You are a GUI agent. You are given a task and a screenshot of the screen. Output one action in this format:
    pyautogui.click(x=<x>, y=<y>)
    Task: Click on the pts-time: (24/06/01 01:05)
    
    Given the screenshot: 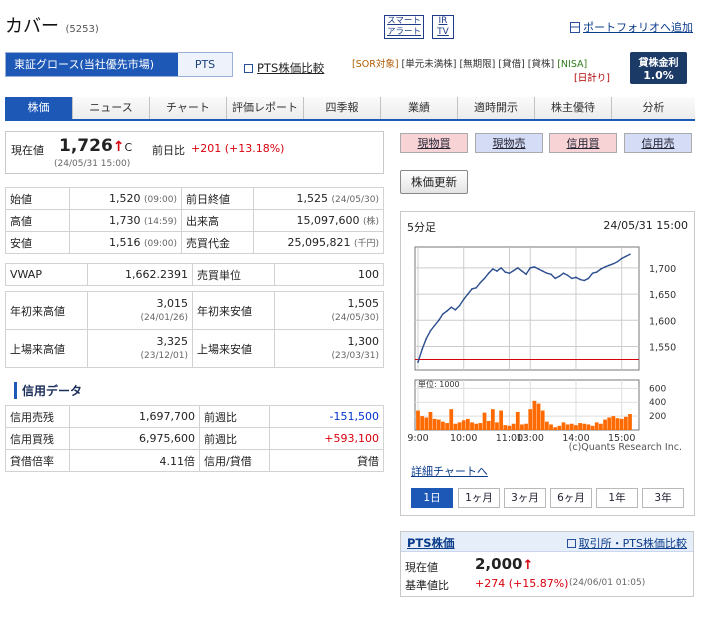 What is the action you would take?
    pyautogui.click(x=607, y=583)
    